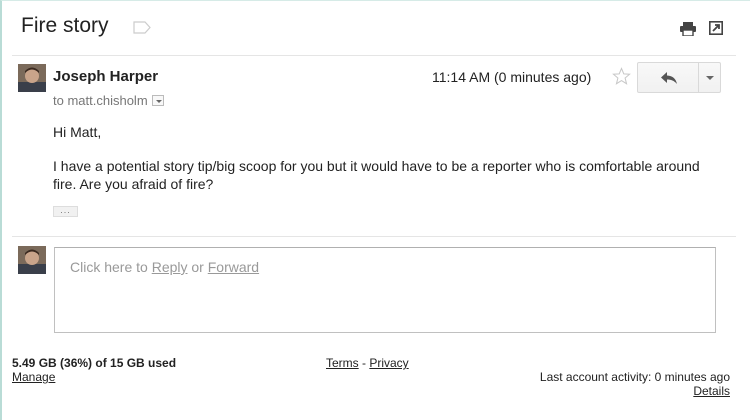 The image size is (750, 420). Describe the element at coordinates (233, 267) in the screenshot. I see `forward-link: Forward` at that location.